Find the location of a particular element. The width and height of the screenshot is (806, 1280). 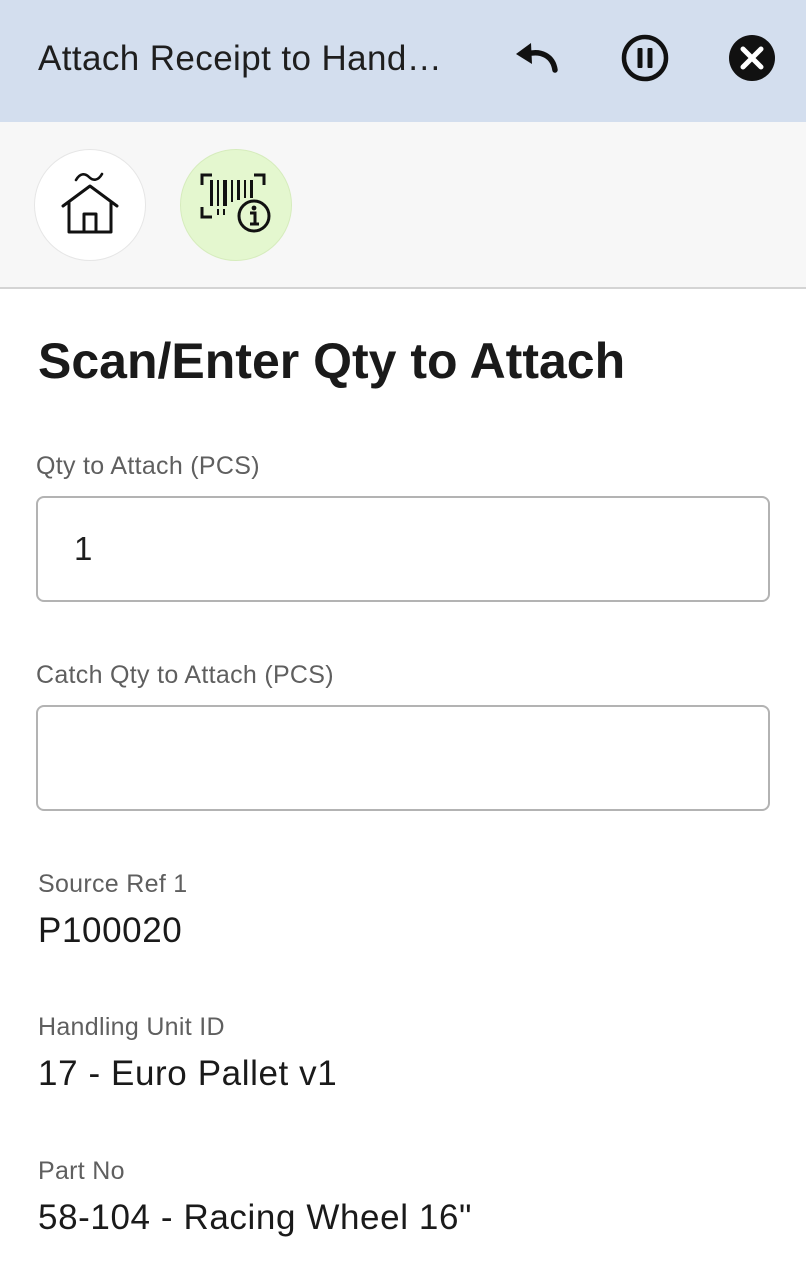

catch-qty-label: Catch Qty to Attach (PCS) is located at coordinates (185, 675).